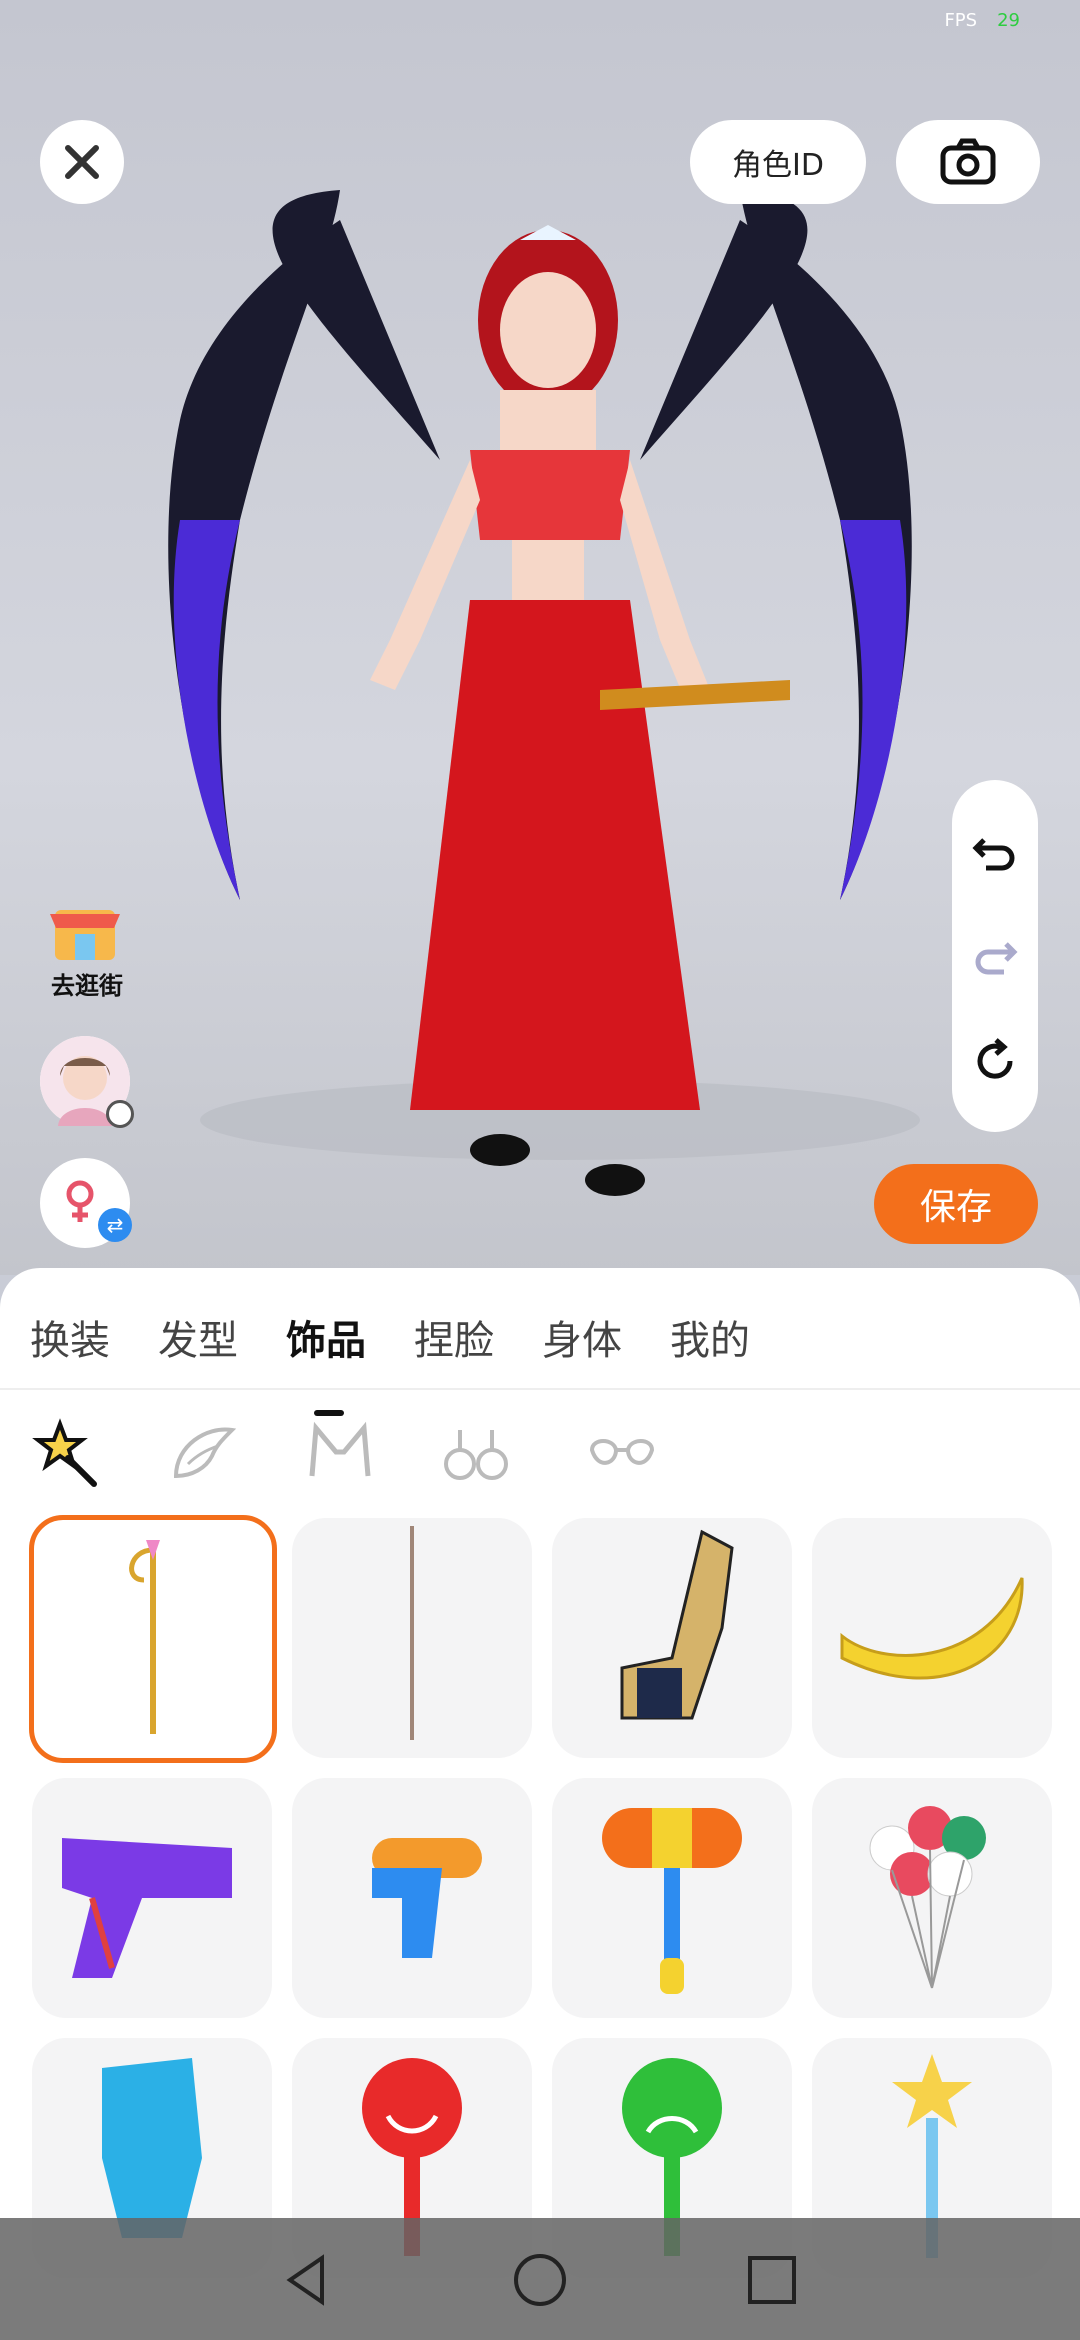 The image size is (1080, 2340). I want to click on balloons-icon, so click(927, 1897).